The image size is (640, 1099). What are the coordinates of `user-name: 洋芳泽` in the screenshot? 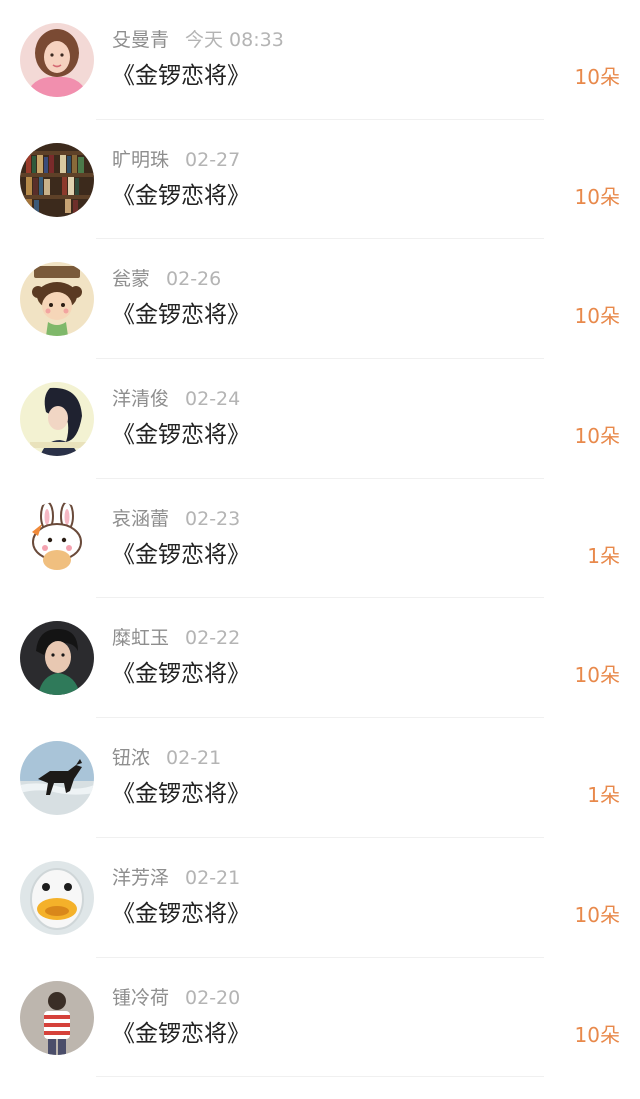 It's located at (141, 877).